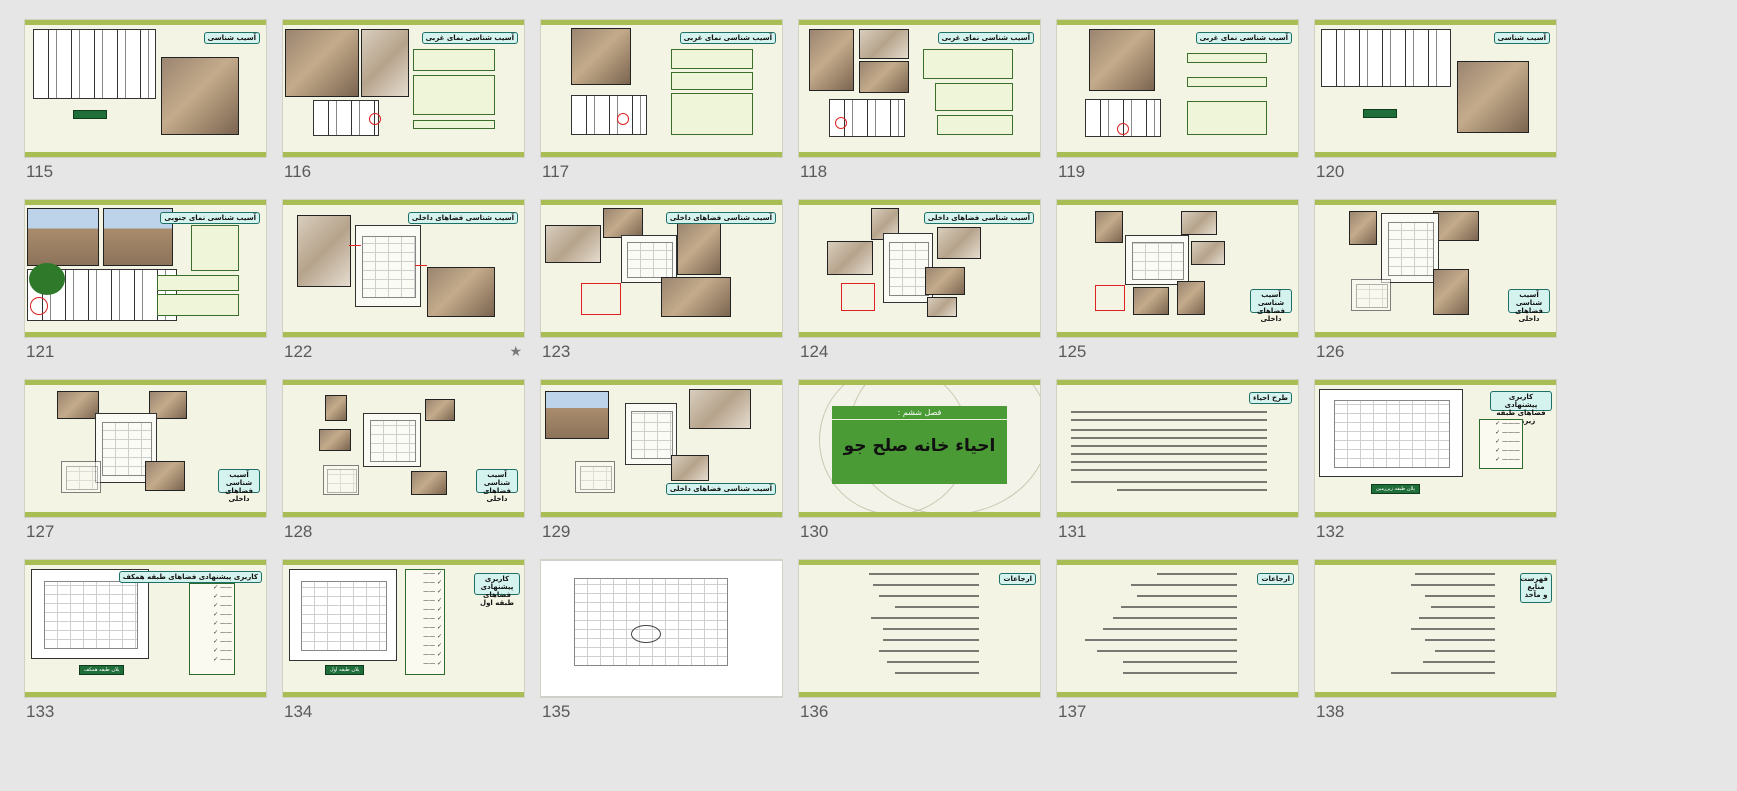  I want to click on slide-125: آسیب شناسی فضاهای داخلی 125, so click(1177, 287).